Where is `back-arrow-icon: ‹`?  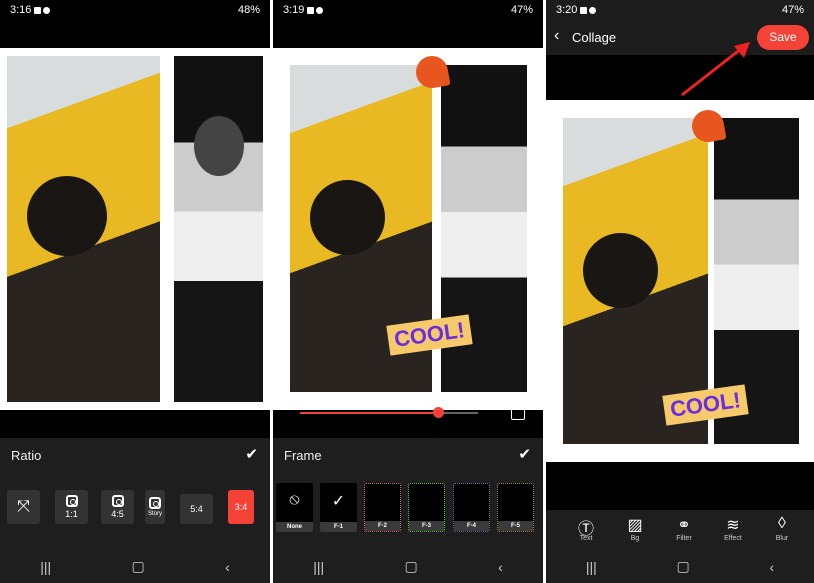
back-arrow-icon: ‹ is located at coordinates (556, 36).